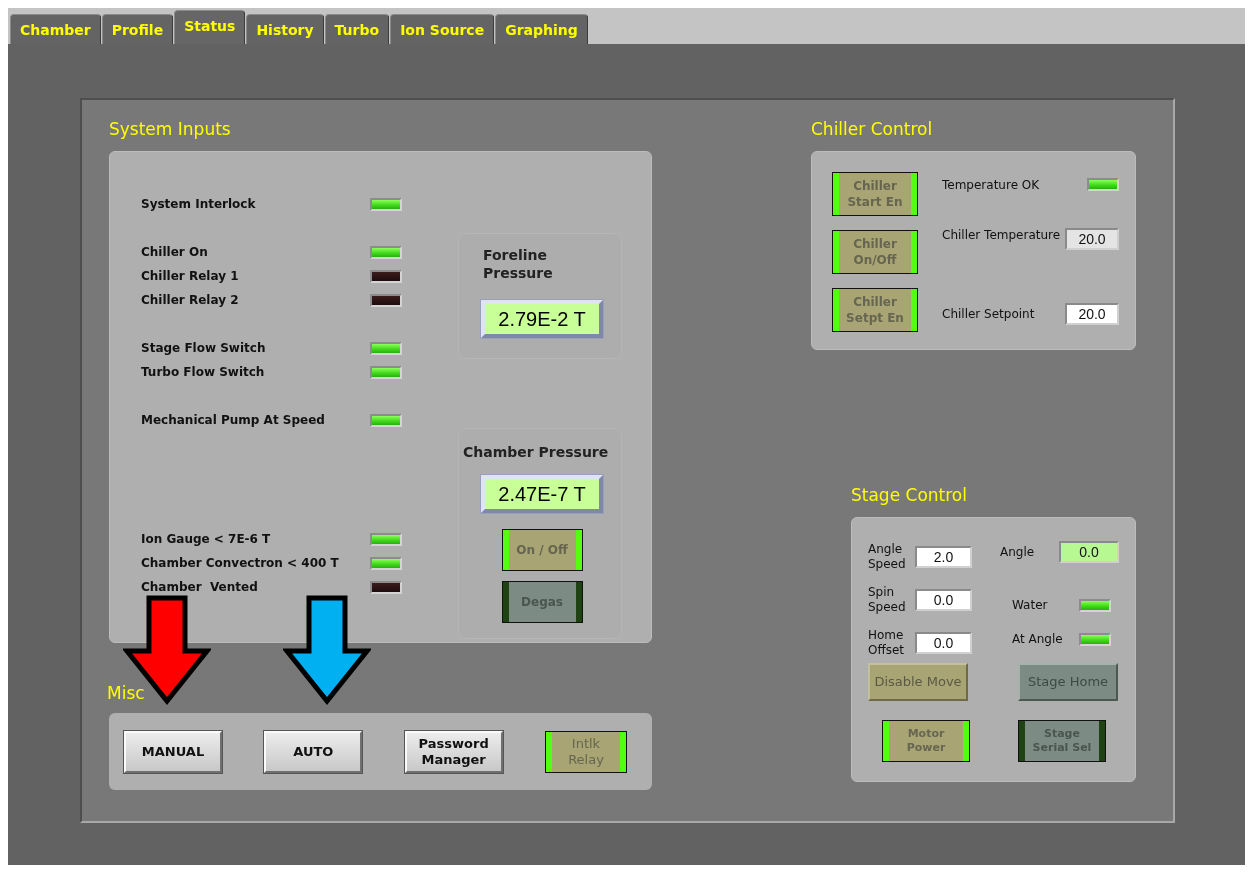  What do you see at coordinates (200, 587) in the screenshot?
I see `indicator-label: Chamber Vented` at bounding box center [200, 587].